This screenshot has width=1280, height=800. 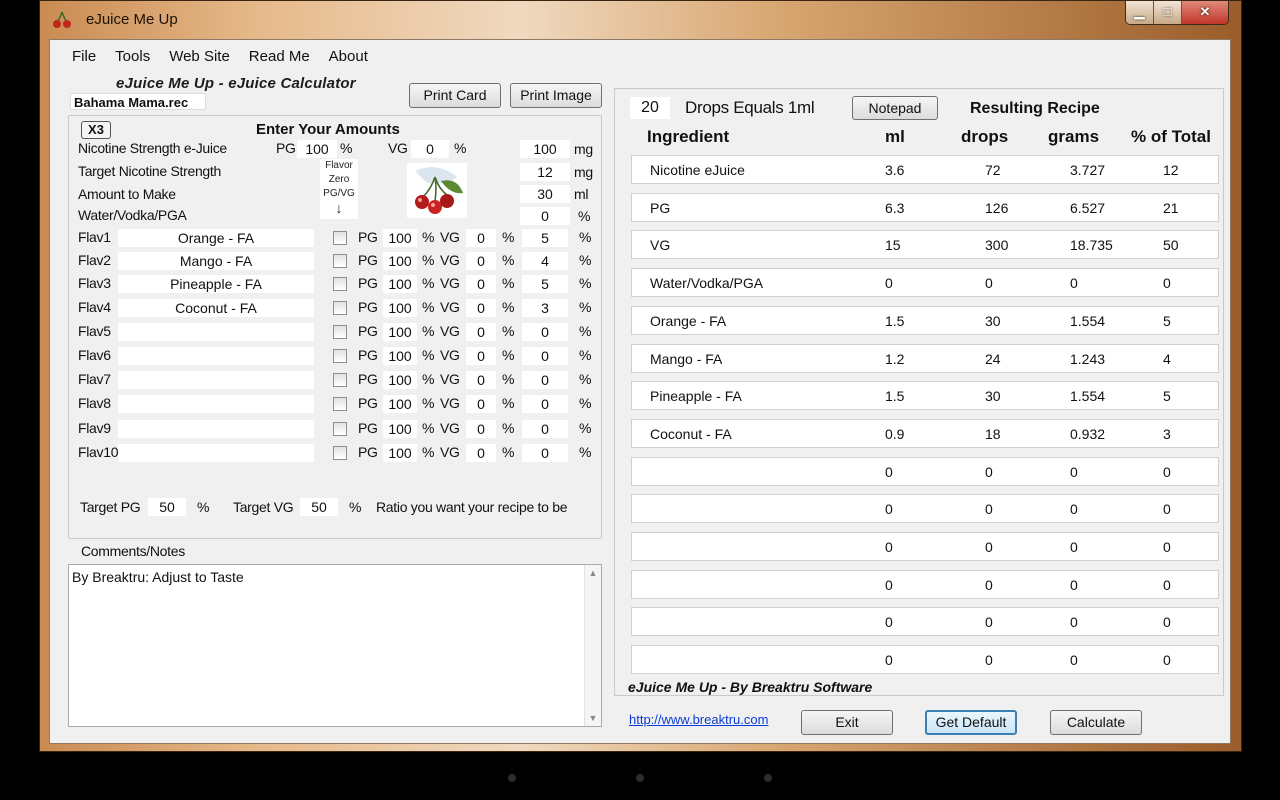 I want to click on amount-to-make-input: 30, so click(x=545, y=194).